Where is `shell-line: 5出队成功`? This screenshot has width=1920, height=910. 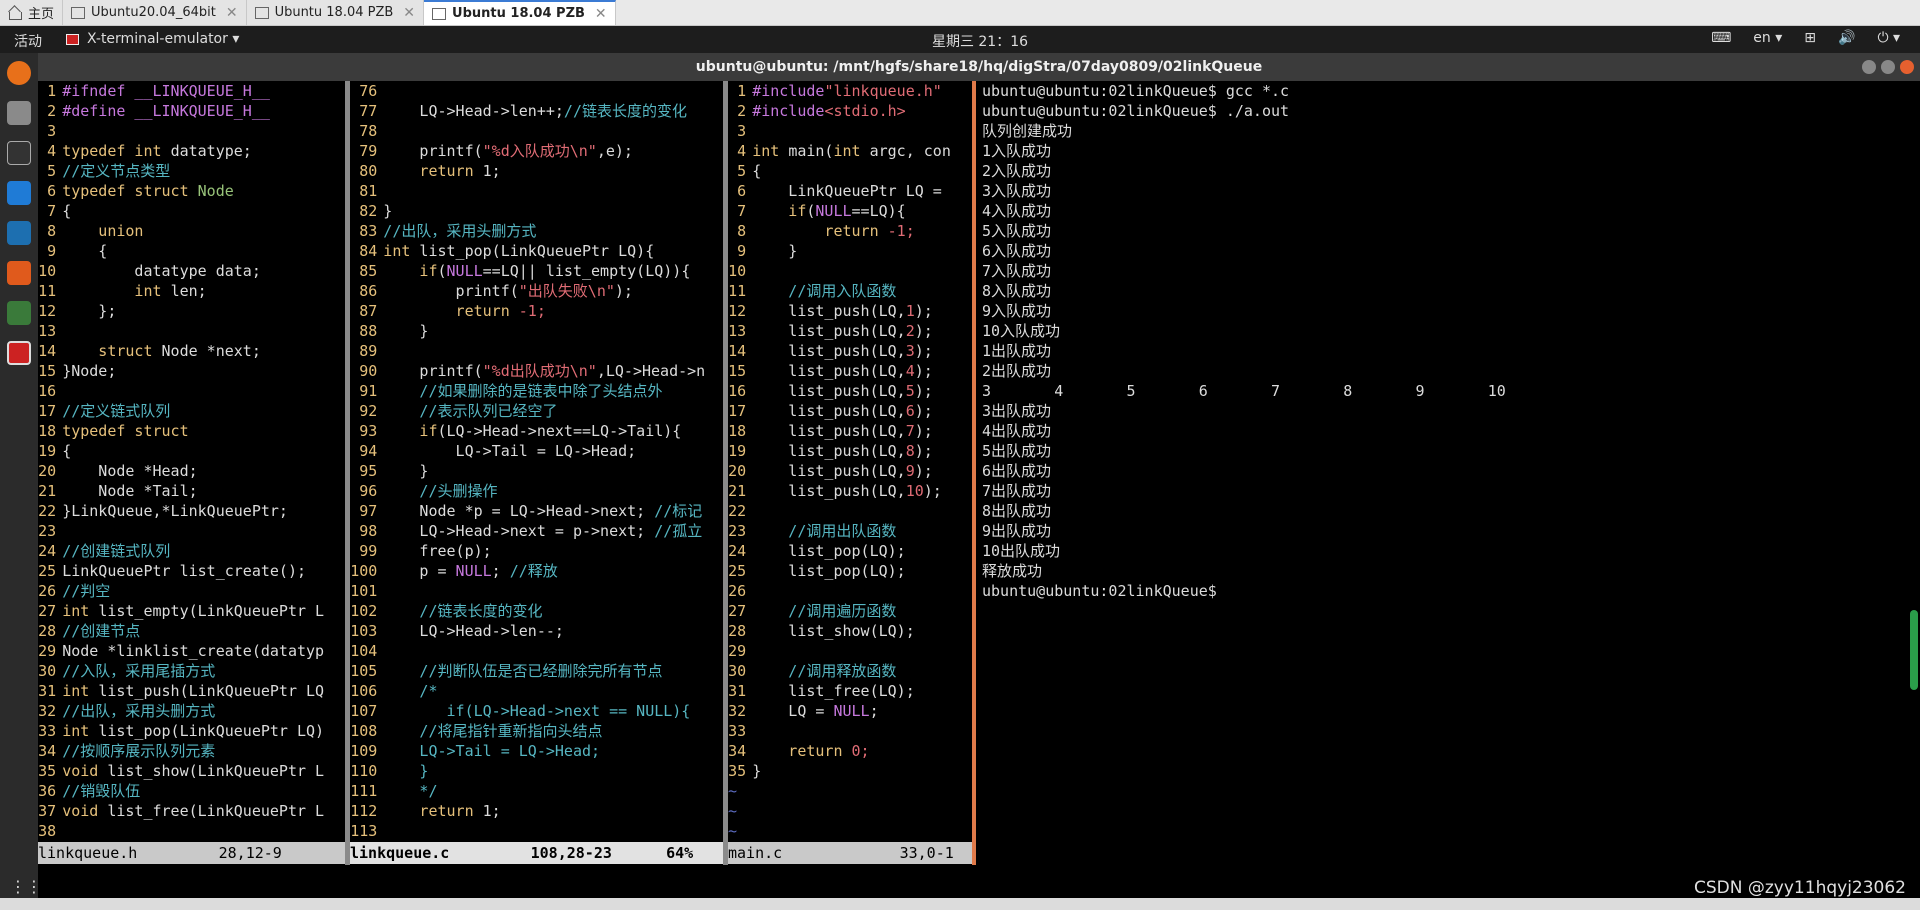 shell-line: 5出队成功 is located at coordinates (1017, 451).